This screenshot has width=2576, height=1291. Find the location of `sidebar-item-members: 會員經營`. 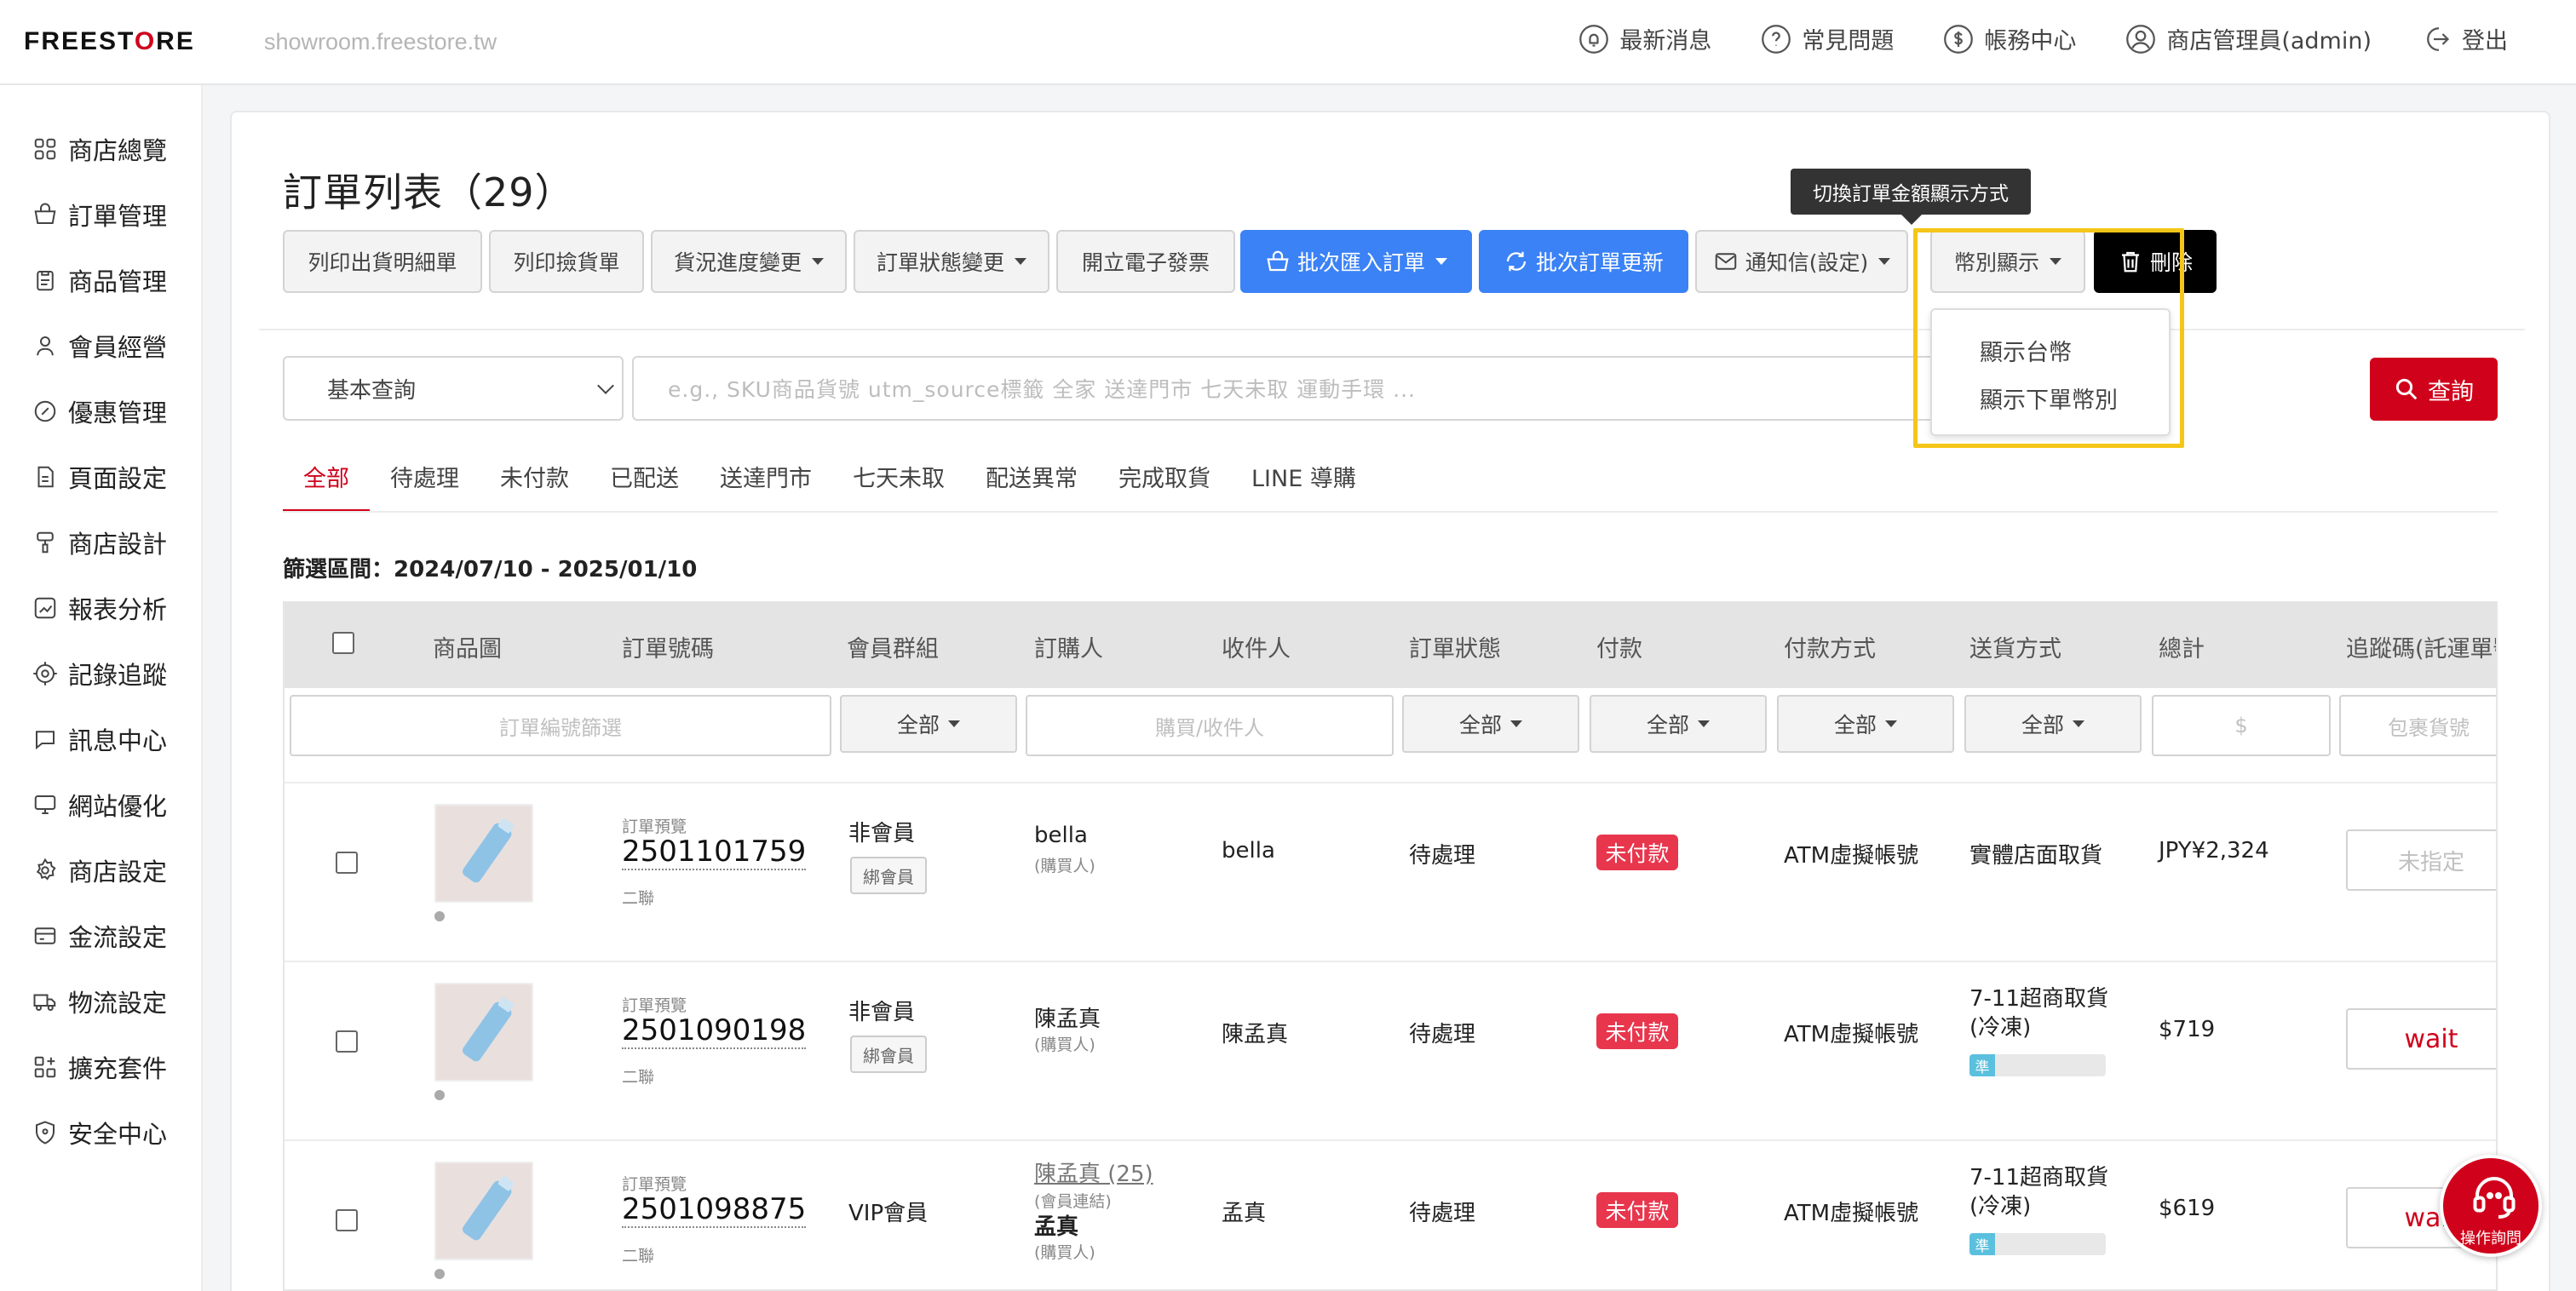

sidebar-item-members: 會員經營 is located at coordinates (100, 345).